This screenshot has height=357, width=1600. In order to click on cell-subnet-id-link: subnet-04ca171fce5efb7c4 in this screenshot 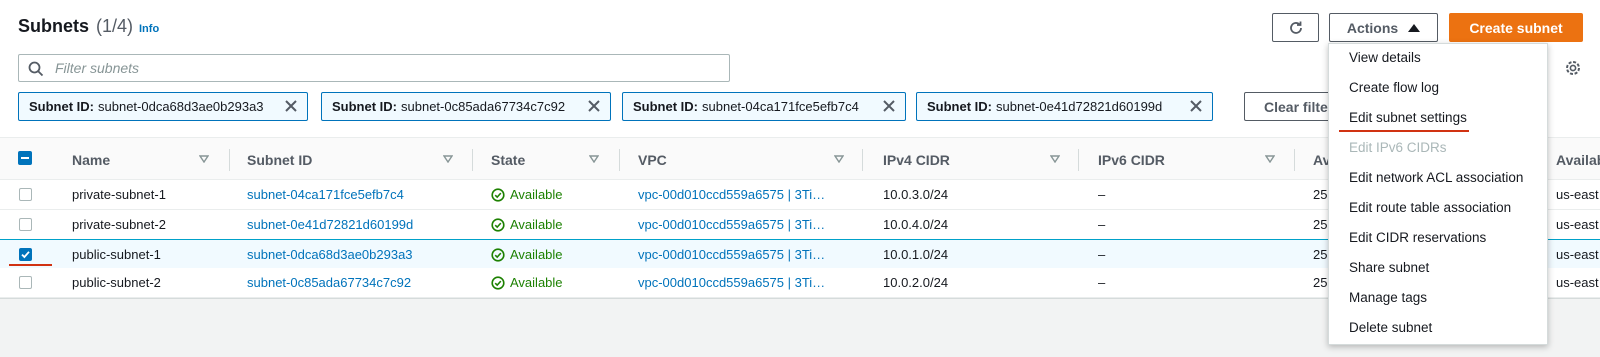, I will do `click(325, 194)`.